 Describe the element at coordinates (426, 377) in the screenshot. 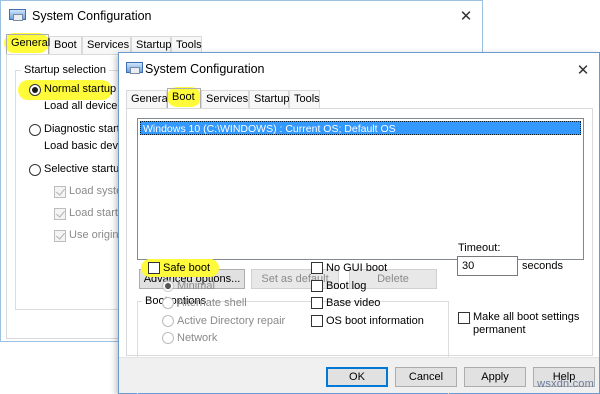

I see `cancel-button: Cancel` at that location.